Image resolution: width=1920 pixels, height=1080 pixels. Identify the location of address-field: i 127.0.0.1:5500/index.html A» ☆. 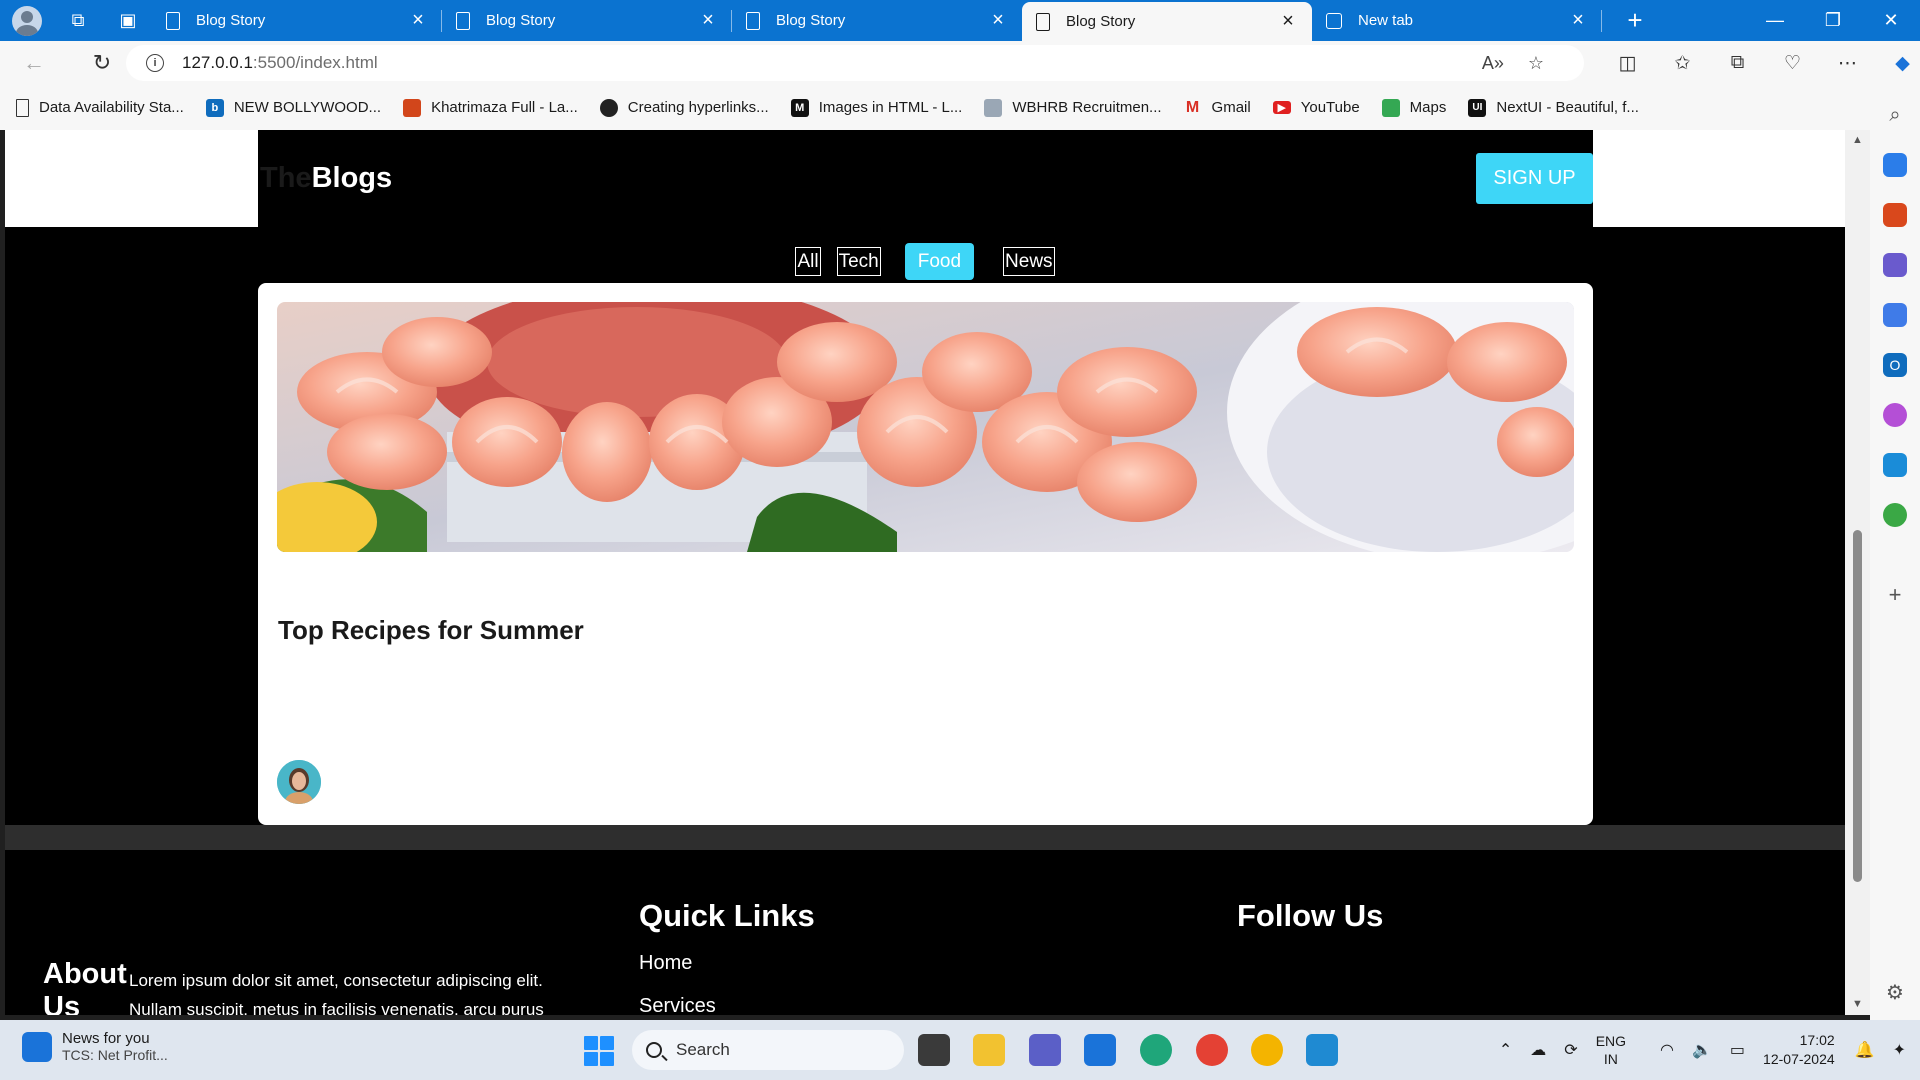
(855, 63).